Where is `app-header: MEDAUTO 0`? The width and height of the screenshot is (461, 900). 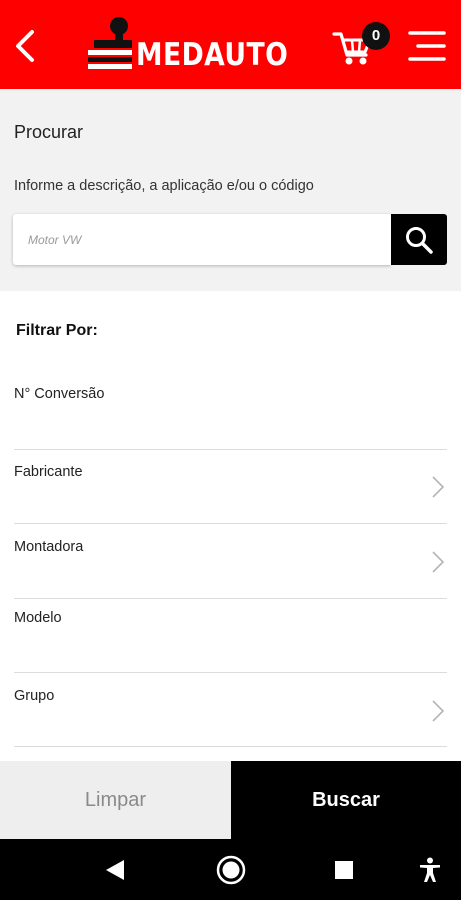
app-header: MEDAUTO 0 is located at coordinates (230, 44).